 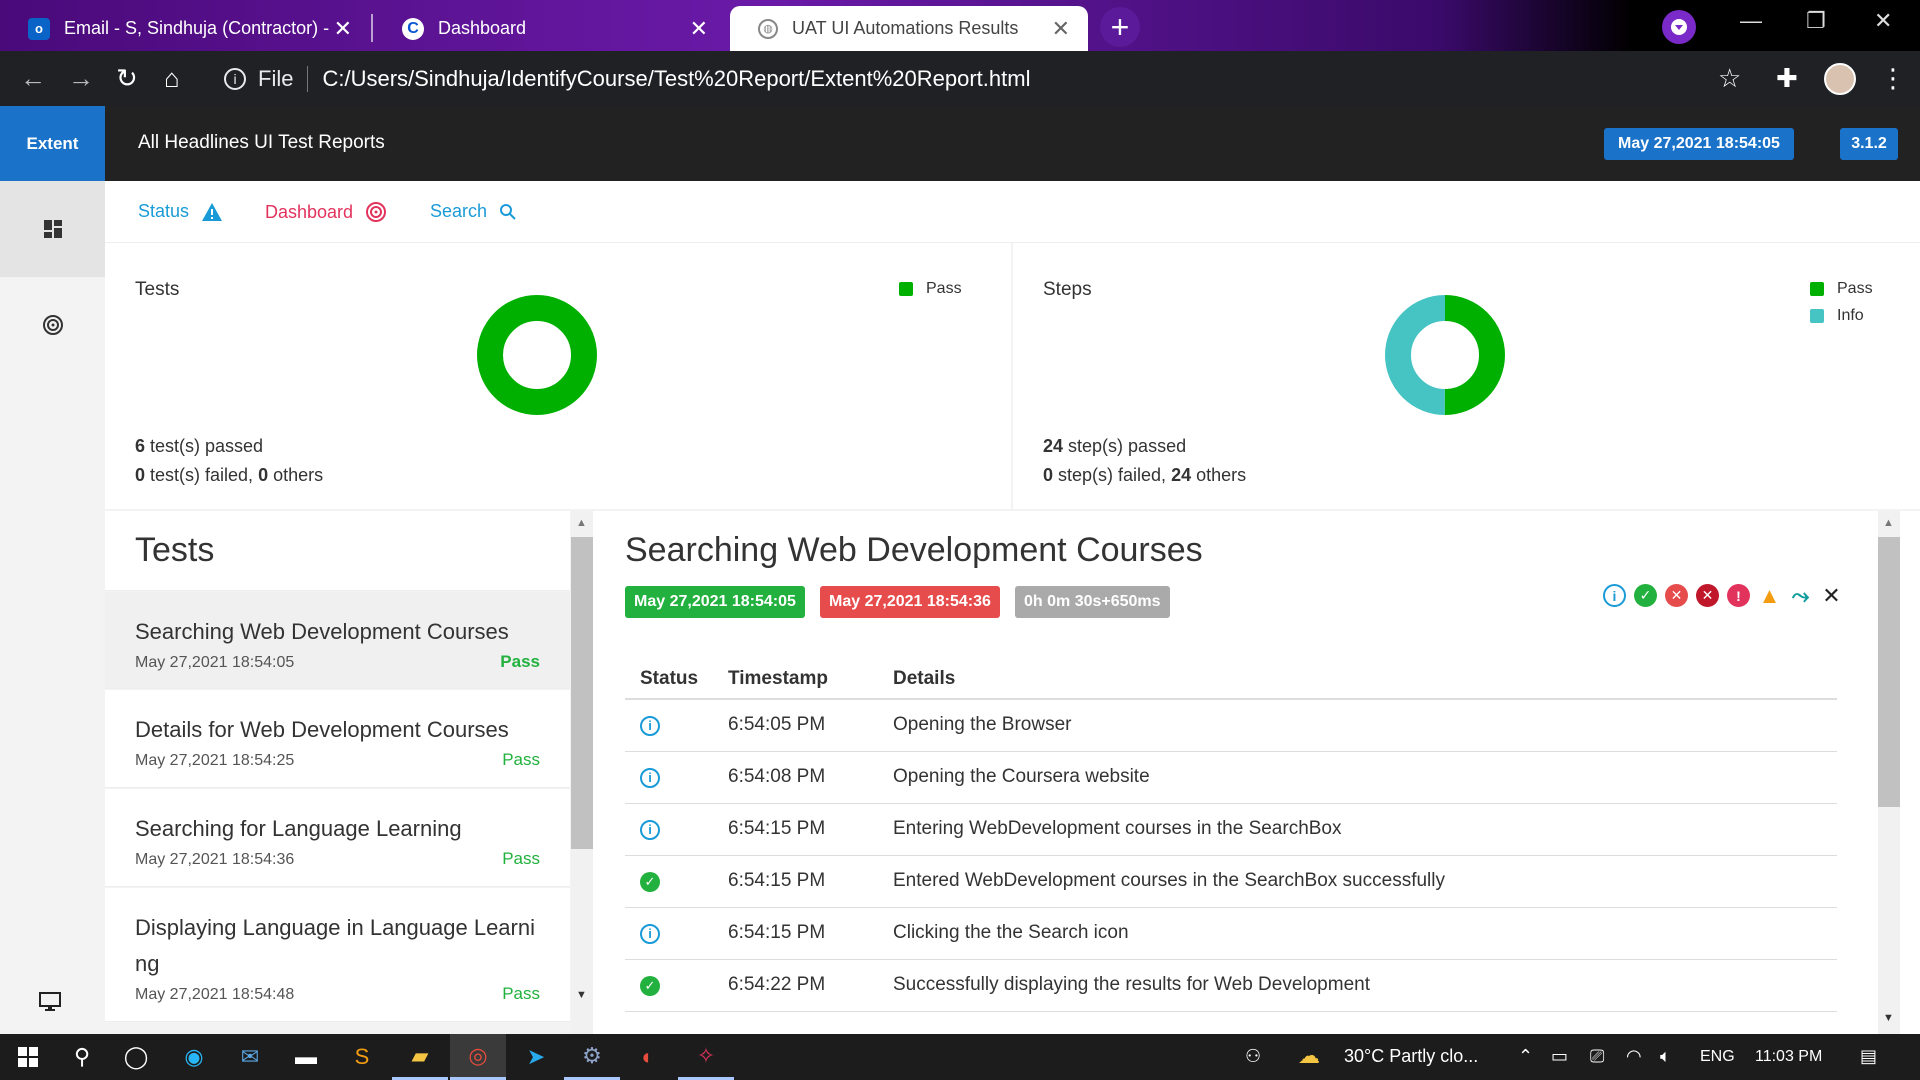 I want to click on brand-logo: Extent, so click(x=52, y=143).